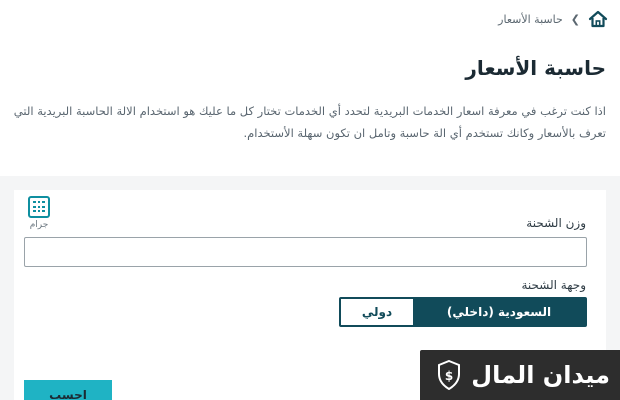 The width and height of the screenshot is (620, 400). I want to click on unit-label: جرام, so click(39, 225).